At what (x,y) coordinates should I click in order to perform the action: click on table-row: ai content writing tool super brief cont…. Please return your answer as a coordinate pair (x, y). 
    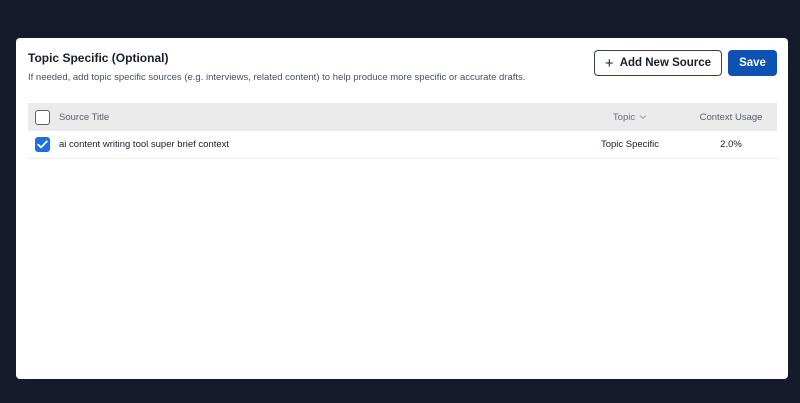
    Looking at the image, I should click on (402, 145).